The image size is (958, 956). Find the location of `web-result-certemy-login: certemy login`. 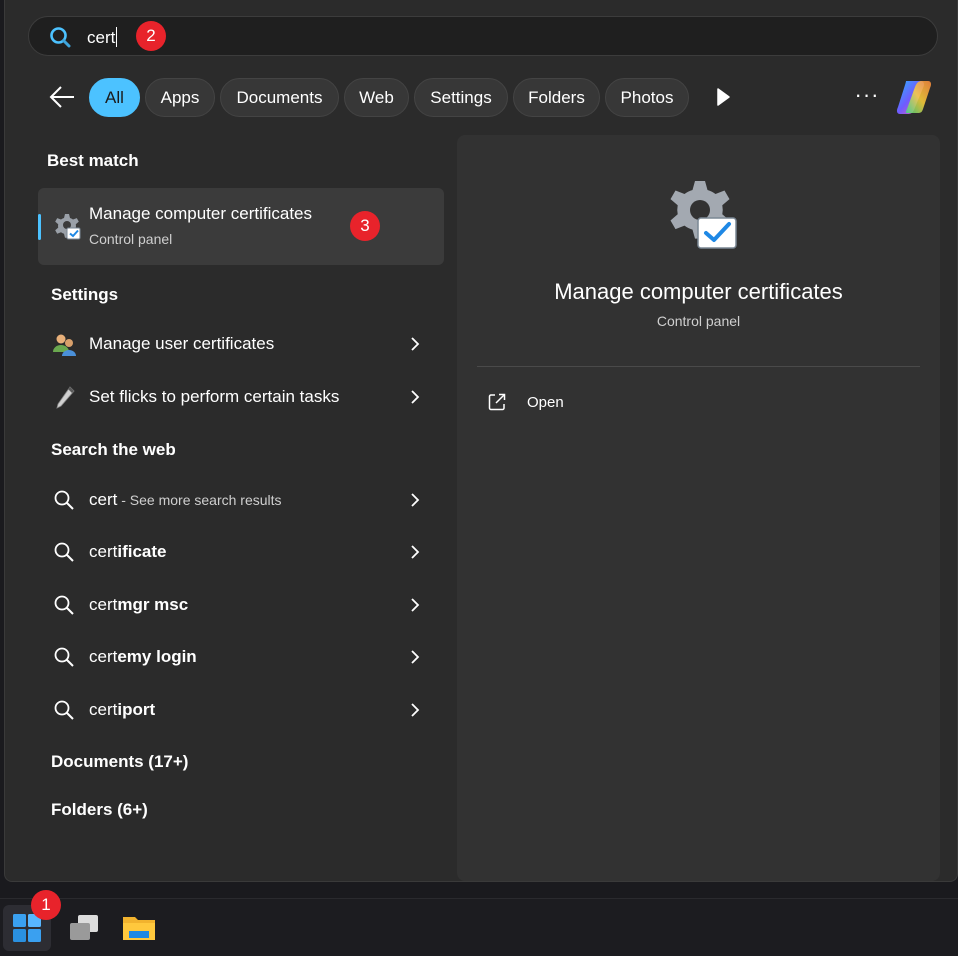

web-result-certemy-login: certemy login is located at coordinates (241, 657).